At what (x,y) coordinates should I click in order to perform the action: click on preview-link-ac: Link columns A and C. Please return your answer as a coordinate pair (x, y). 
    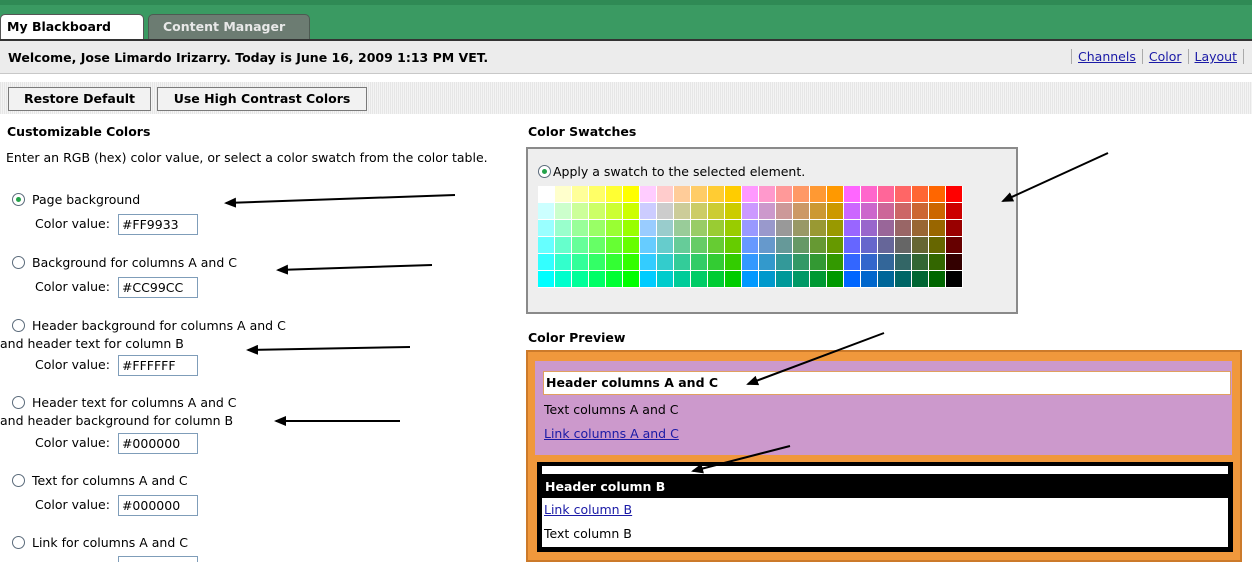
    Looking at the image, I should click on (611, 433).